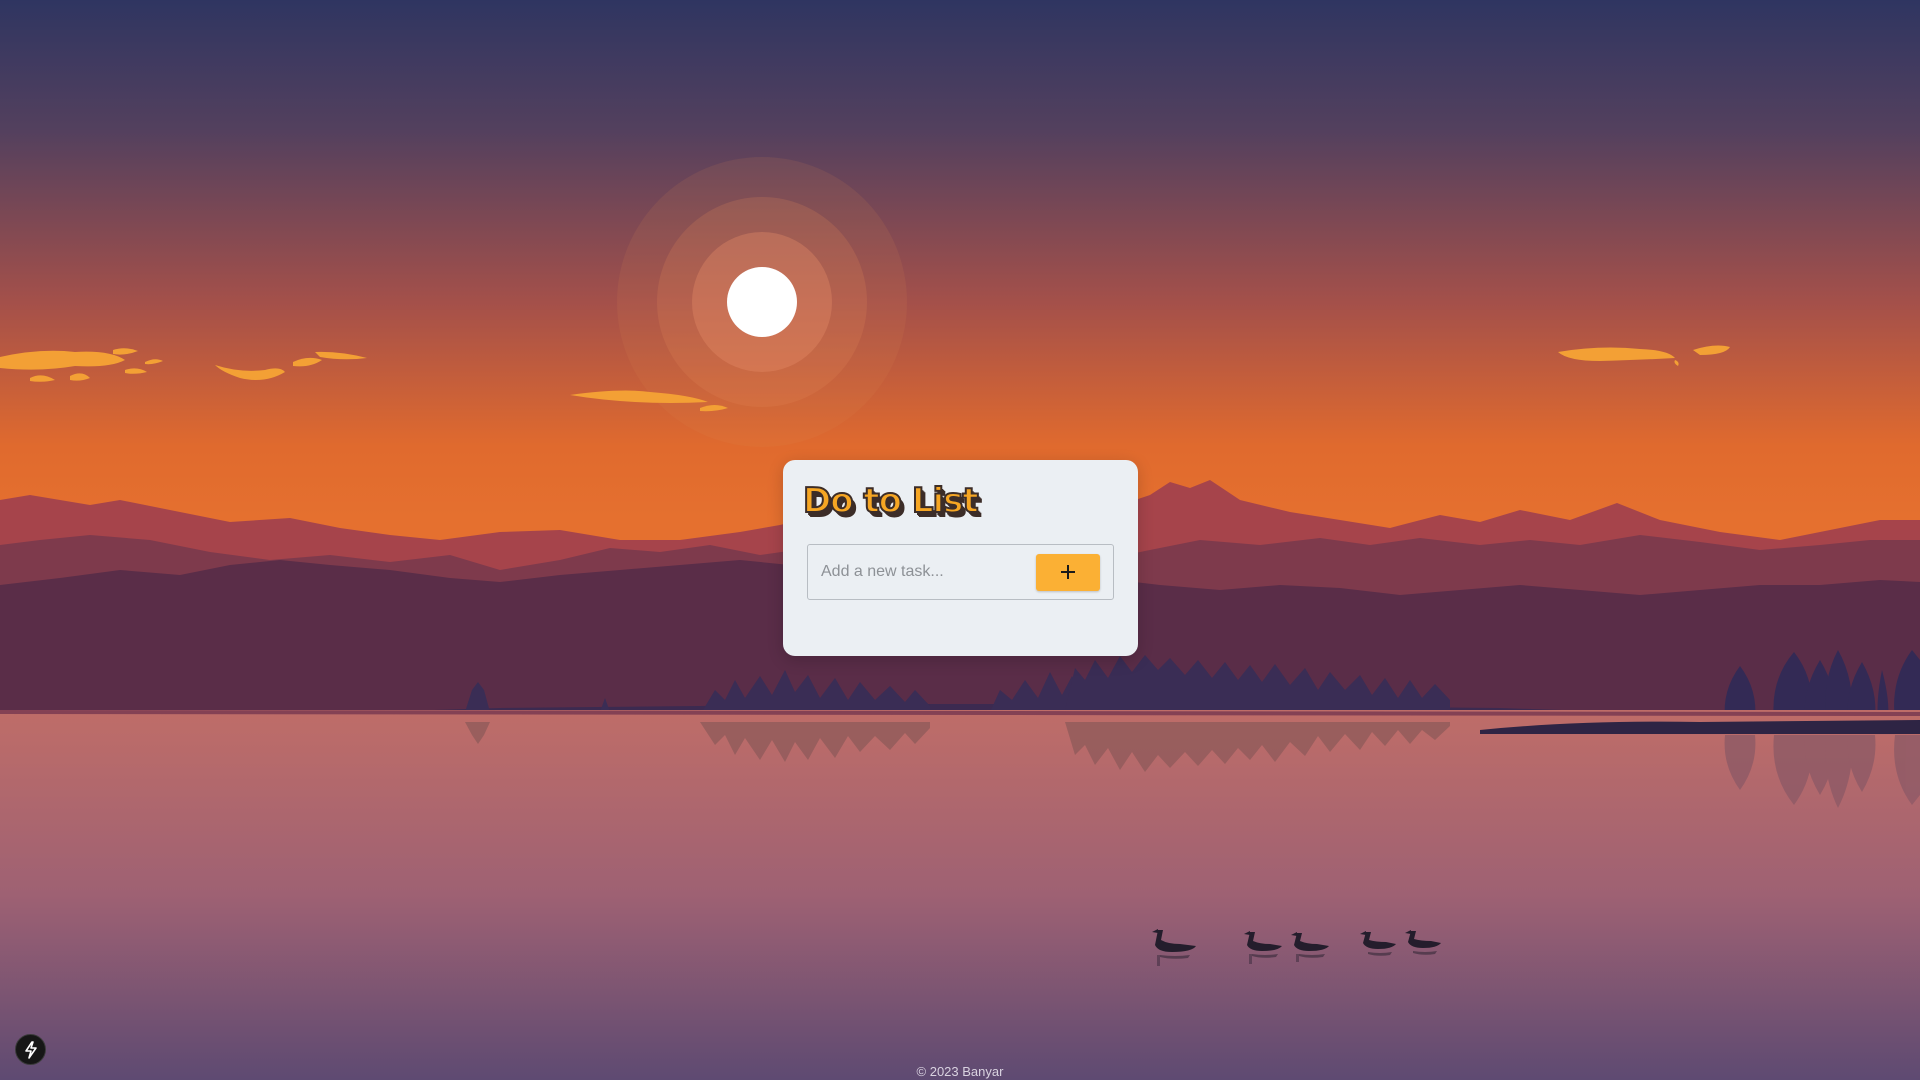  I want to click on lightning-icon, so click(31, 1050).